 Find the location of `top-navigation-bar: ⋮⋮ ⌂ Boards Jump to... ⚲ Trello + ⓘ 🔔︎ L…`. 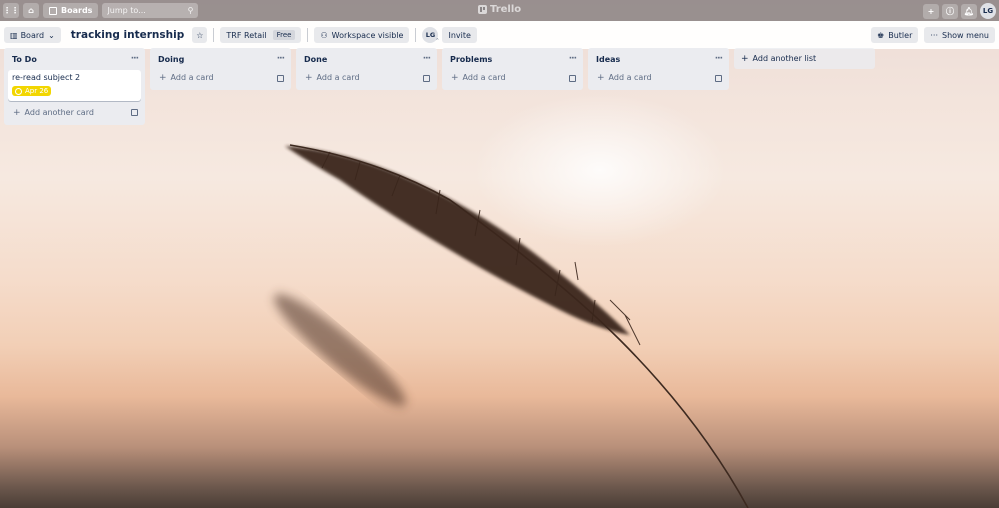

top-navigation-bar: ⋮⋮ ⌂ Boards Jump to... ⚲ Trello + ⓘ 🔔︎ L… is located at coordinates (499, 10).